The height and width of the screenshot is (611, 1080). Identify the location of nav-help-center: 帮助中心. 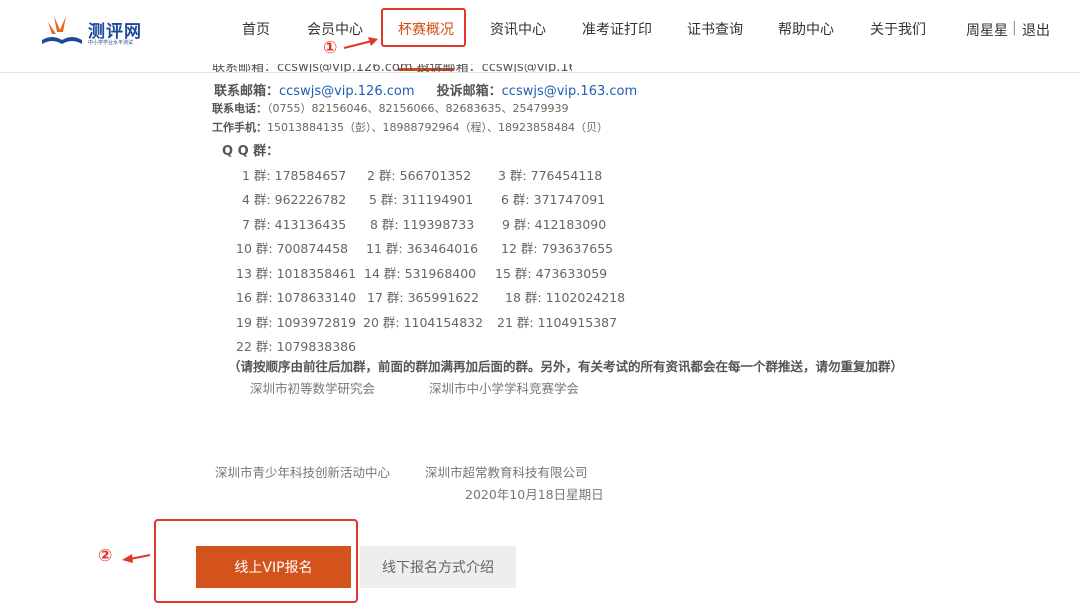
(806, 30).